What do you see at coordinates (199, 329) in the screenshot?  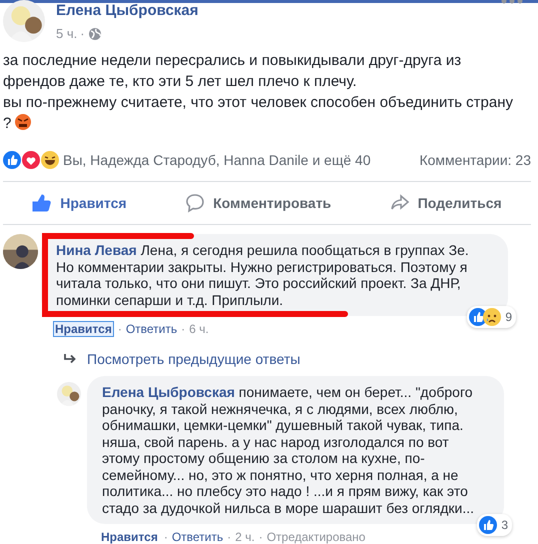 I see `comment-time: 6 ч.` at bounding box center [199, 329].